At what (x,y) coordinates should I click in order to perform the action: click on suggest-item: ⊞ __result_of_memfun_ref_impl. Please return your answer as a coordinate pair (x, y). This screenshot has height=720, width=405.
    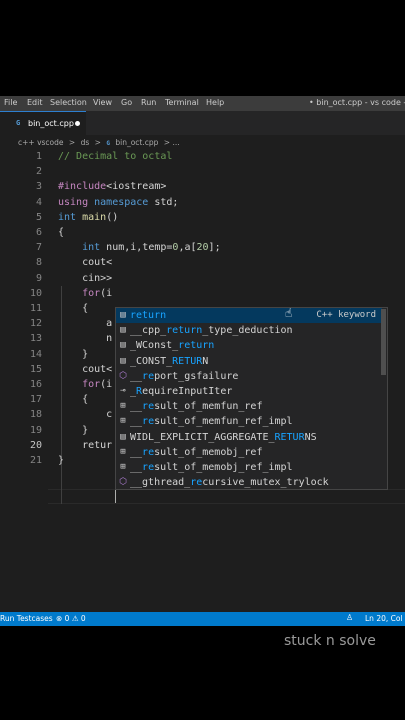
    Looking at the image, I should click on (249, 421).